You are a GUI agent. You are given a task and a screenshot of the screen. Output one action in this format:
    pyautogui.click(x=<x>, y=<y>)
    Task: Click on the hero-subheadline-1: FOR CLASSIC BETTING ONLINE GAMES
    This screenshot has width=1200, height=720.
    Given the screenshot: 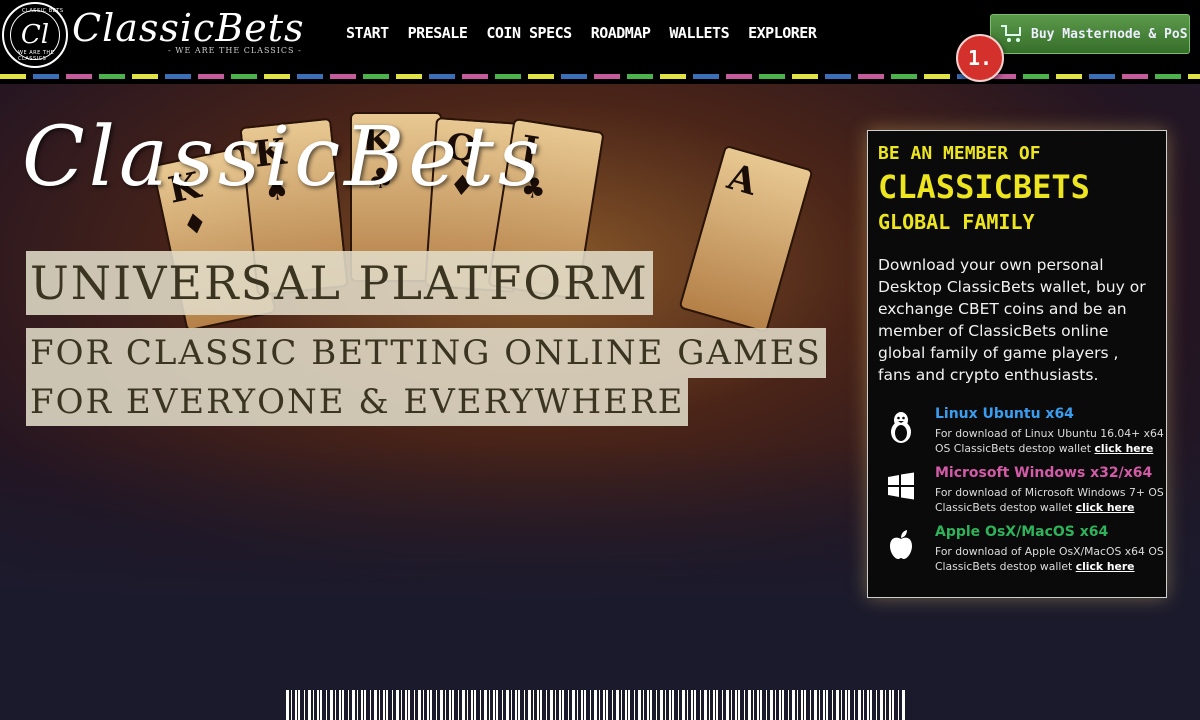 What is the action you would take?
    pyautogui.click(x=426, y=353)
    